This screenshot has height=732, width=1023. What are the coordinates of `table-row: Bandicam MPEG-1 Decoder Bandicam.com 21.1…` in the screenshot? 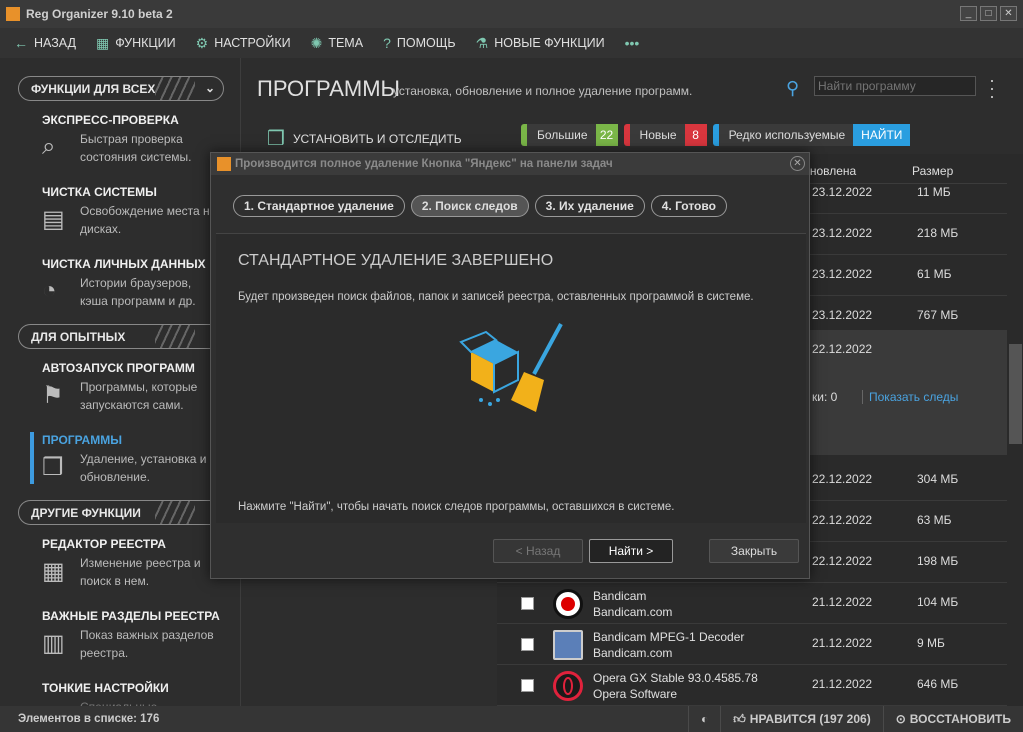 It's located at (752, 644).